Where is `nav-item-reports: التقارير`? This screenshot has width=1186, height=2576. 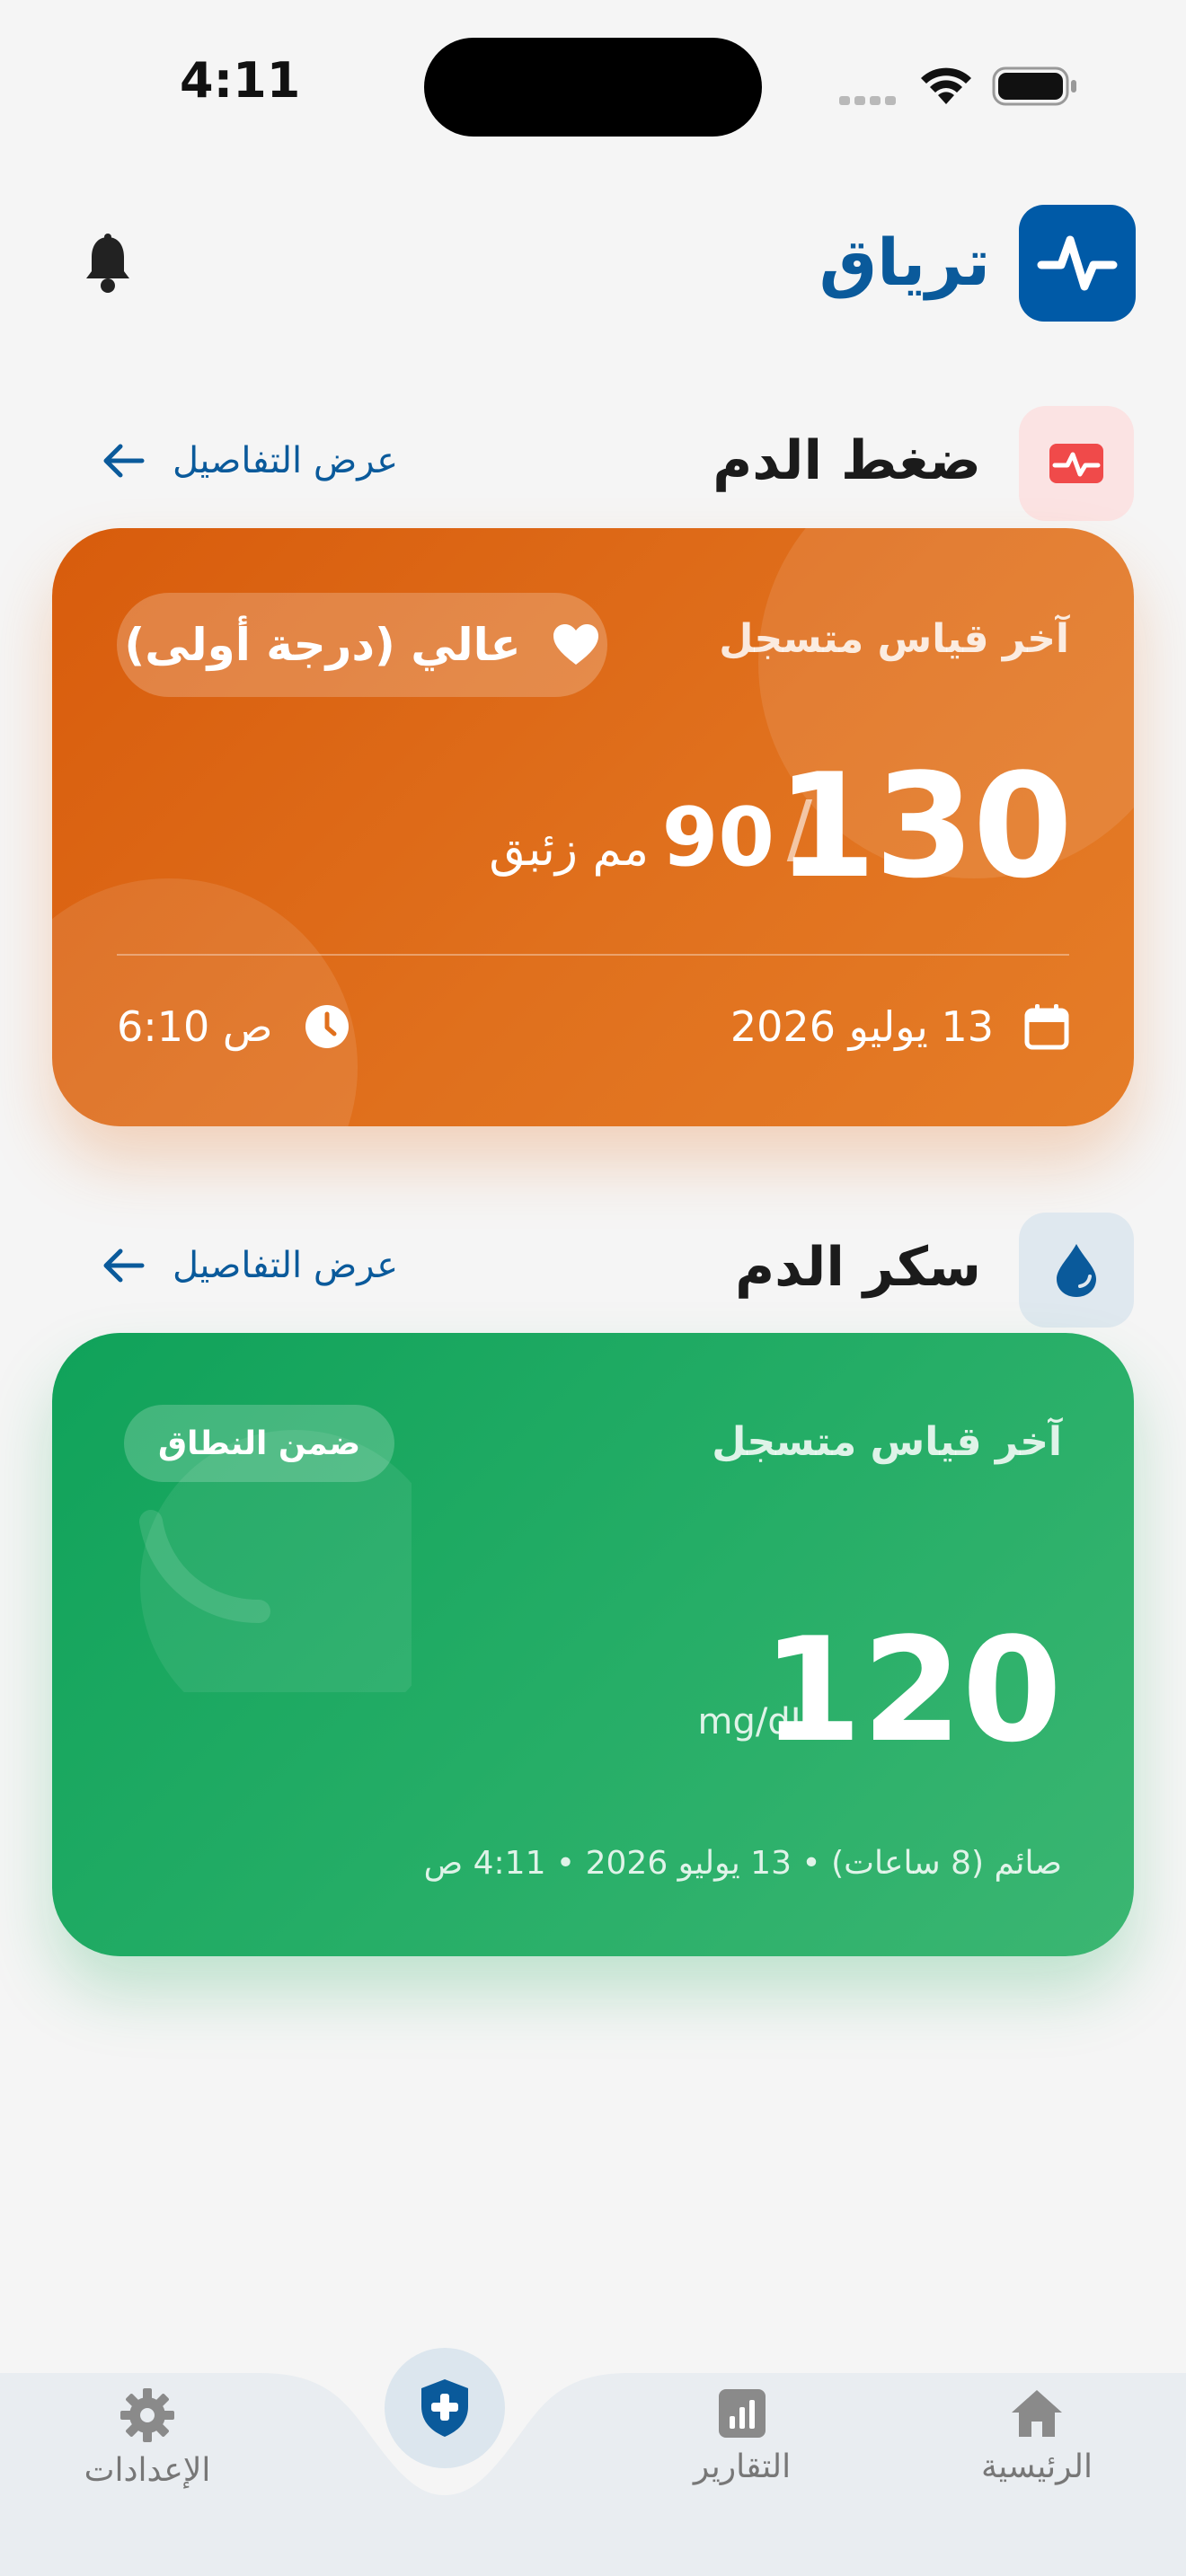 nav-item-reports: التقارير is located at coordinates (742, 2436).